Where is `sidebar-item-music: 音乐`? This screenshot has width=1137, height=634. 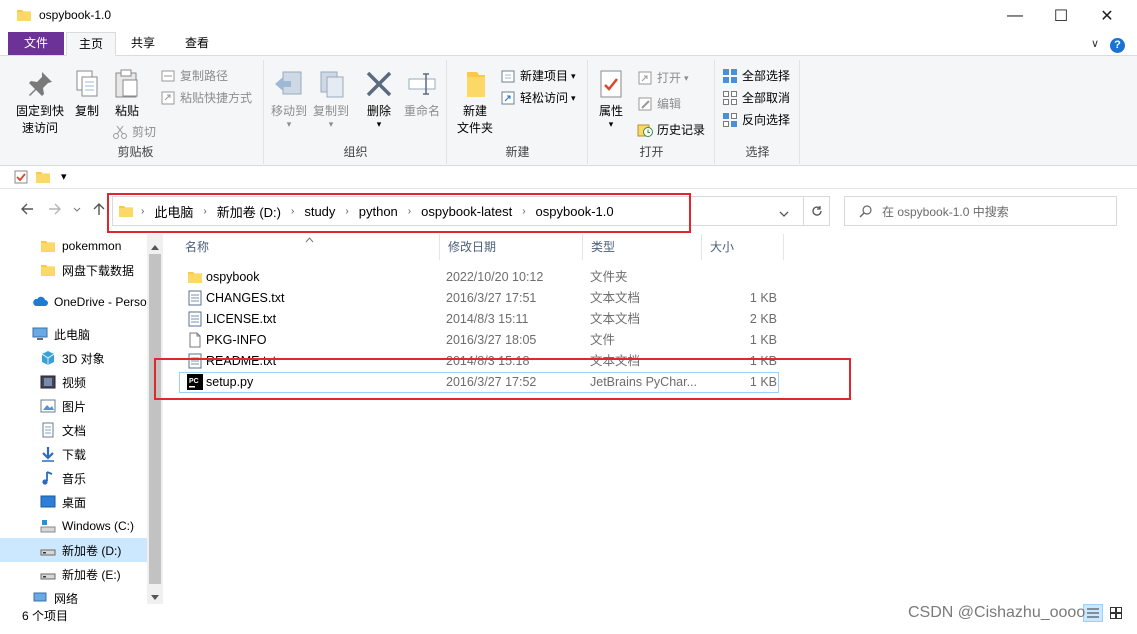
sidebar-item-music: 音乐 is located at coordinates (73, 478).